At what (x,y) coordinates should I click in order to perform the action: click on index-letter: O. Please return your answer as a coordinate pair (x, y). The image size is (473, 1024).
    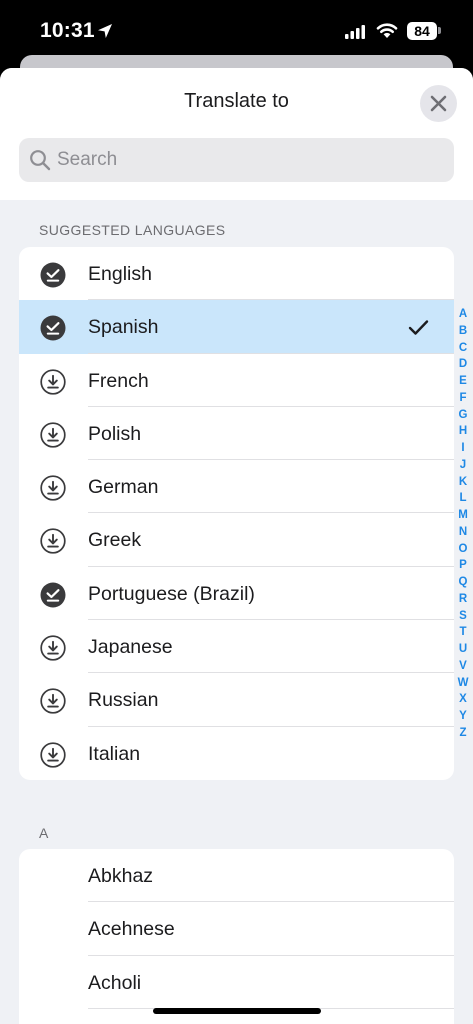
    Looking at the image, I should click on (463, 549).